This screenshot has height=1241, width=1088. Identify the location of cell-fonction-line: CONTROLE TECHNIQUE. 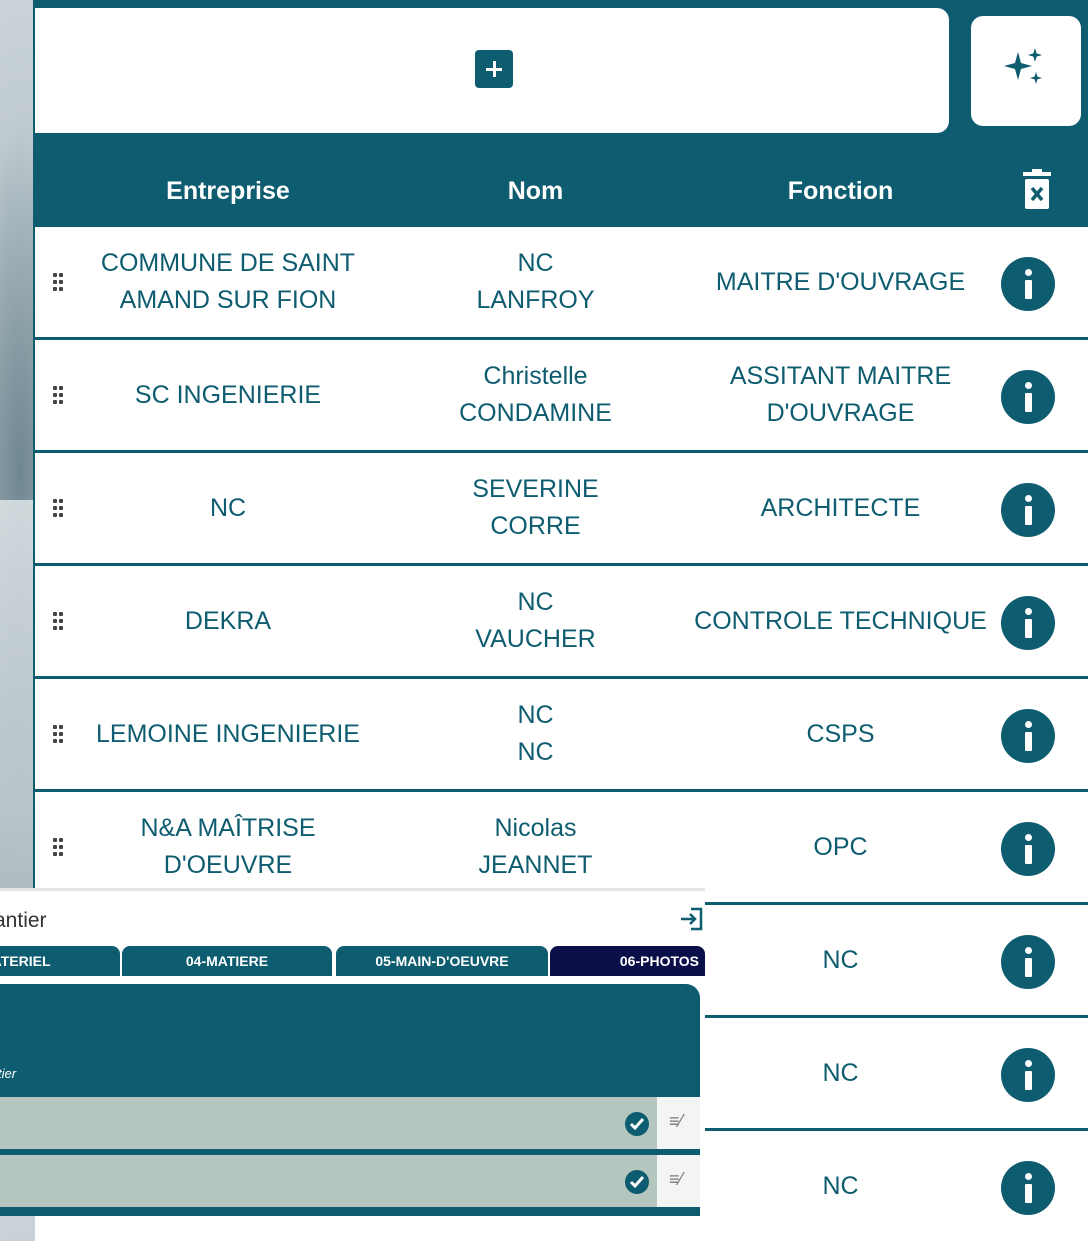
(840, 620).